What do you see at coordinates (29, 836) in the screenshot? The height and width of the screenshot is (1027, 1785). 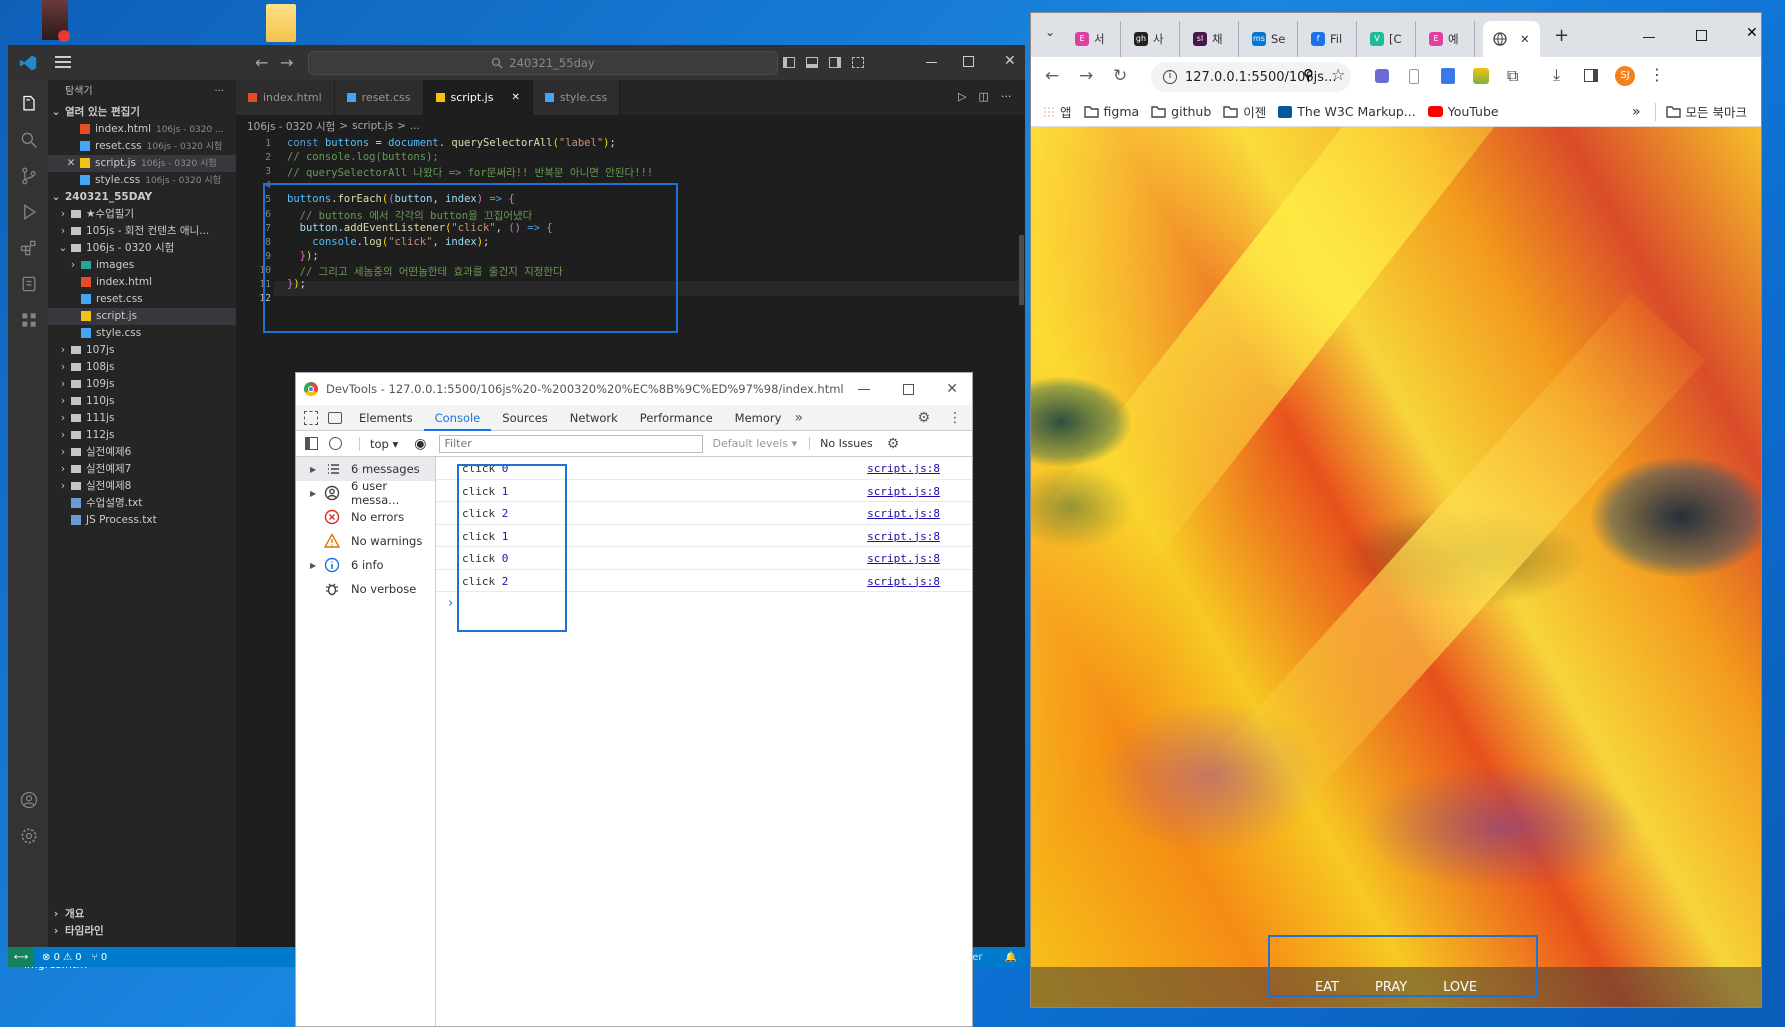 I see `settings-gear-icon` at bounding box center [29, 836].